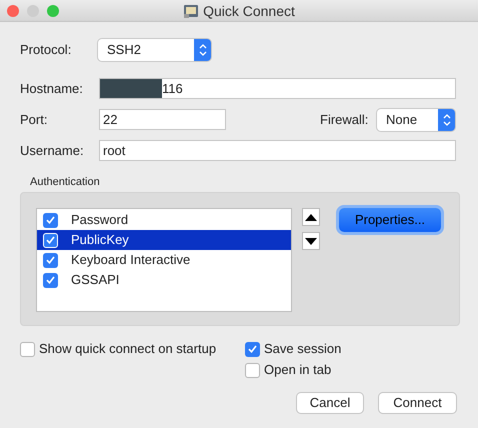 Image resolution: width=478 pixels, height=428 pixels. What do you see at coordinates (416, 119) in the screenshot?
I see `dropdown-select: None` at bounding box center [416, 119].